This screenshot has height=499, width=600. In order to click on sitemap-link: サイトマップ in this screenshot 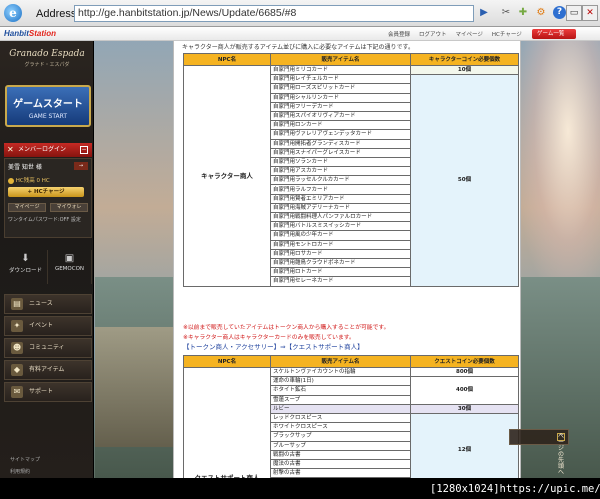, I will do `click(25, 460)`.